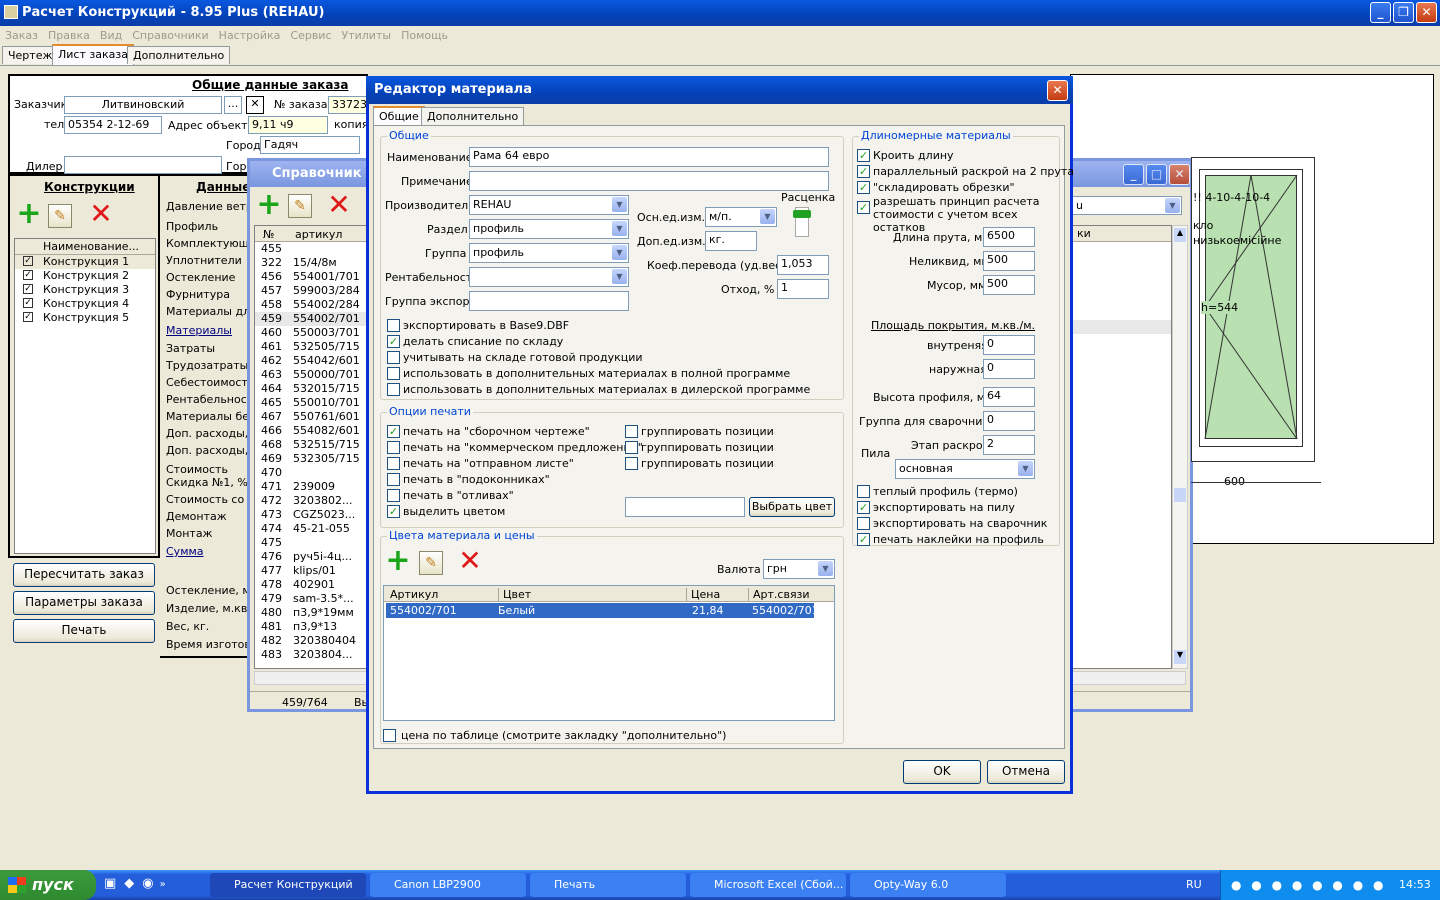  I want to click on desktop-icon: ▣, so click(110, 883).